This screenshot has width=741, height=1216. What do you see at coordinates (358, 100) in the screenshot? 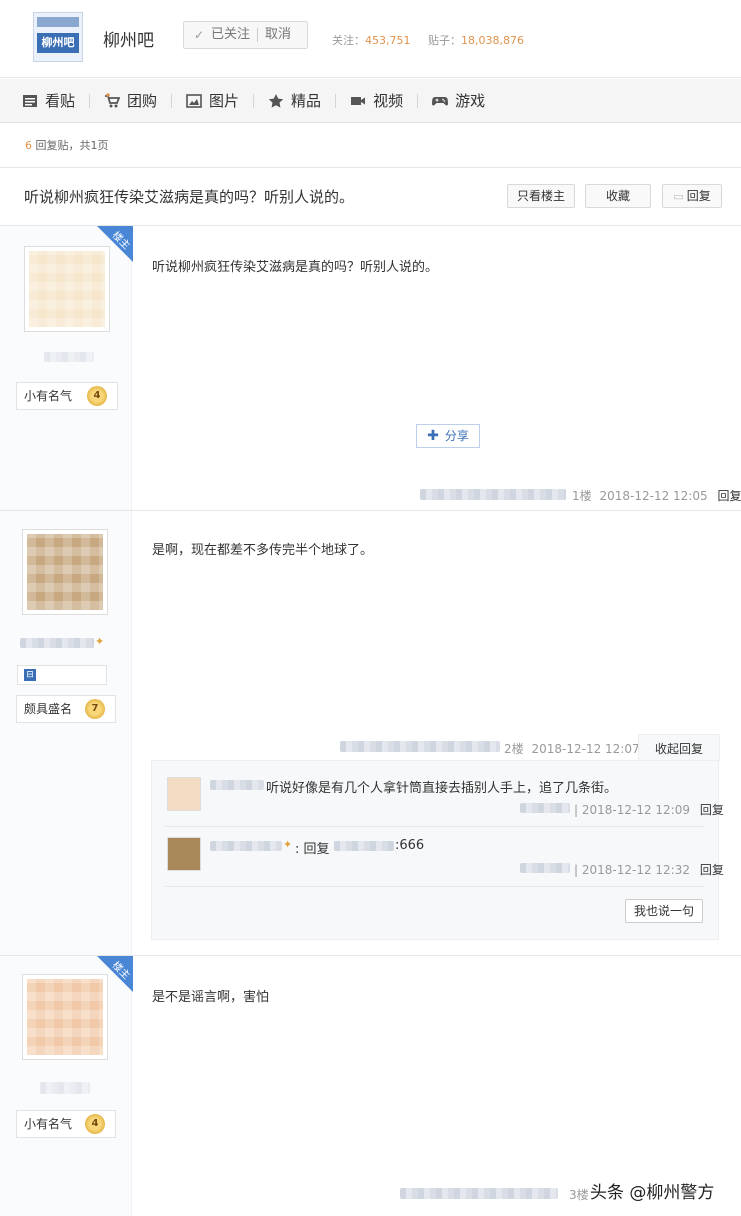
I see `video-icon` at bounding box center [358, 100].